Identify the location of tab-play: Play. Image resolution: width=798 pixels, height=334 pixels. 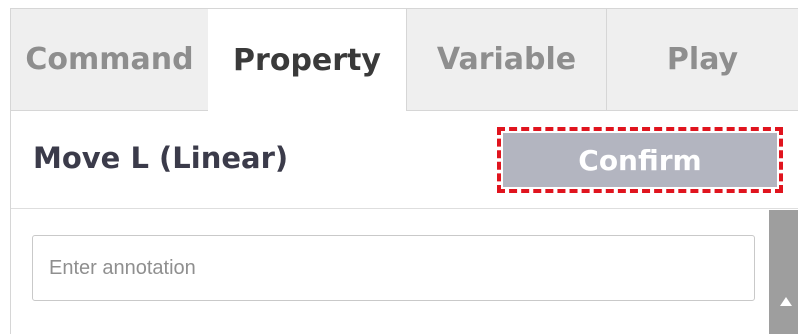
(702, 60).